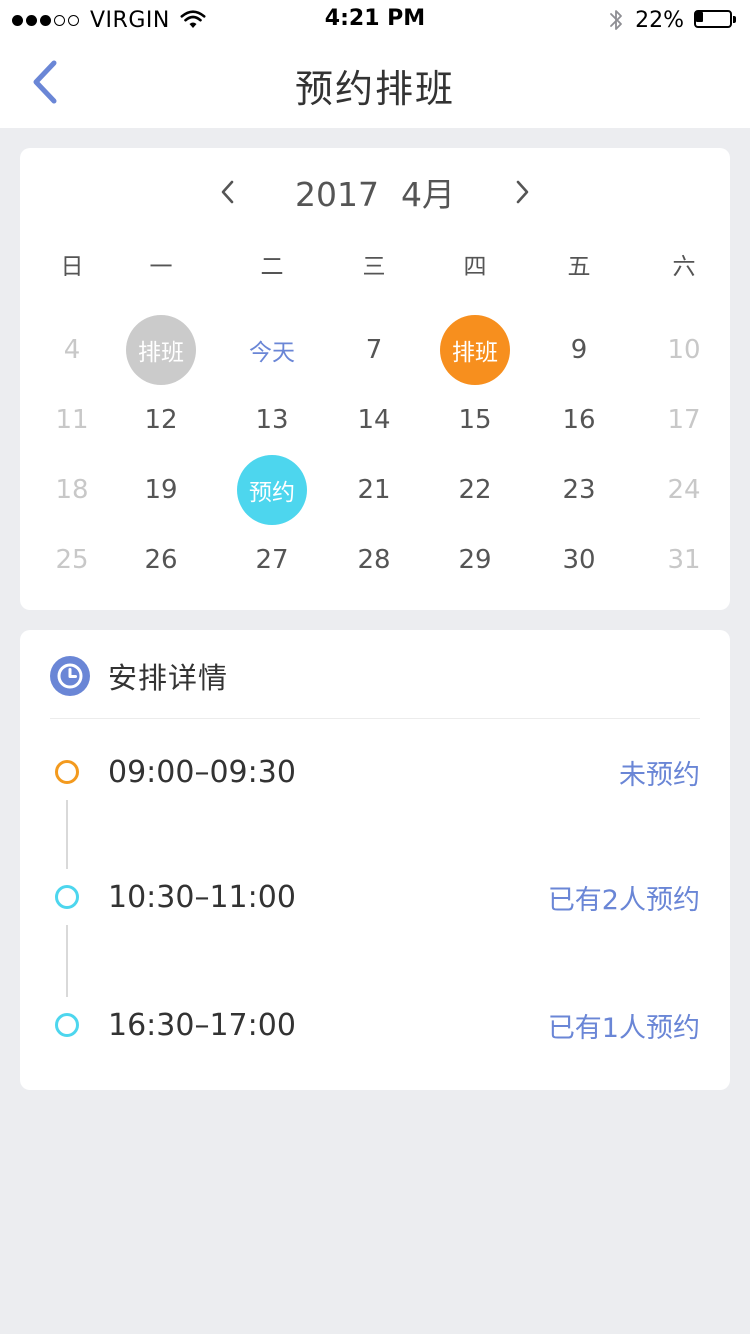  I want to click on calendar-day: 7, so click(374, 350).